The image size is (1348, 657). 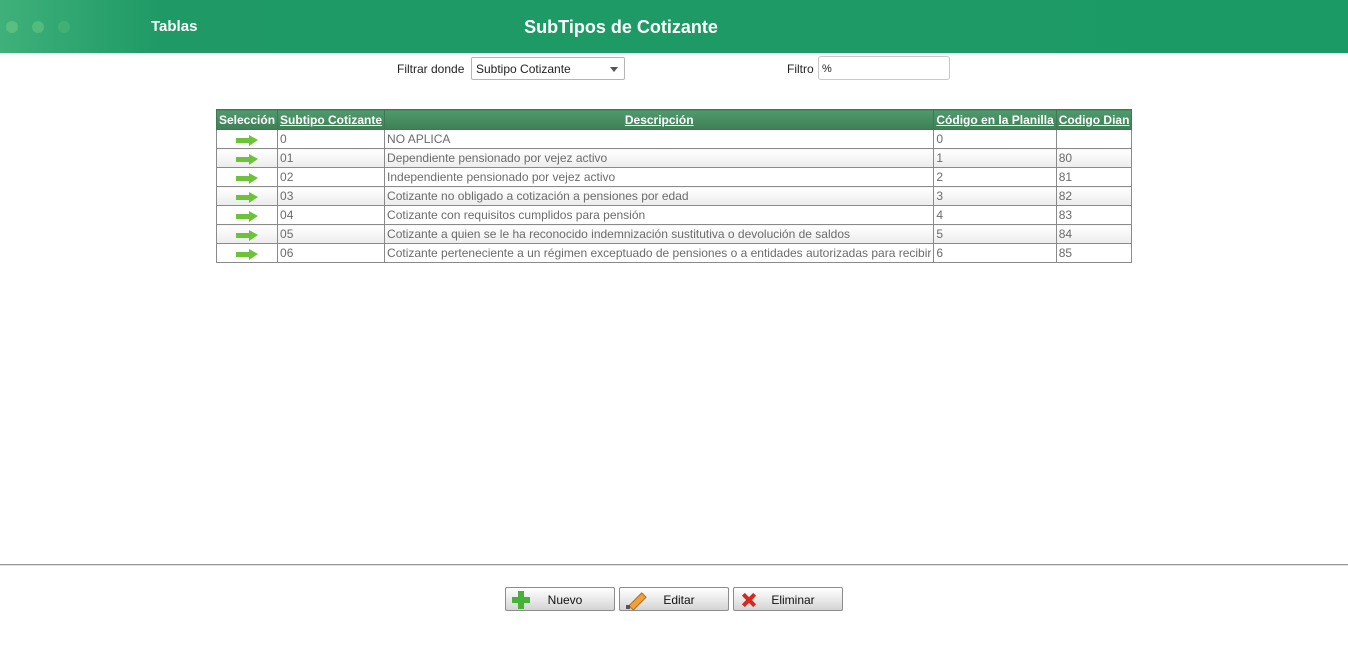 What do you see at coordinates (523, 69) in the screenshot?
I see `filter-field-value: Subtipo Cotizante` at bounding box center [523, 69].